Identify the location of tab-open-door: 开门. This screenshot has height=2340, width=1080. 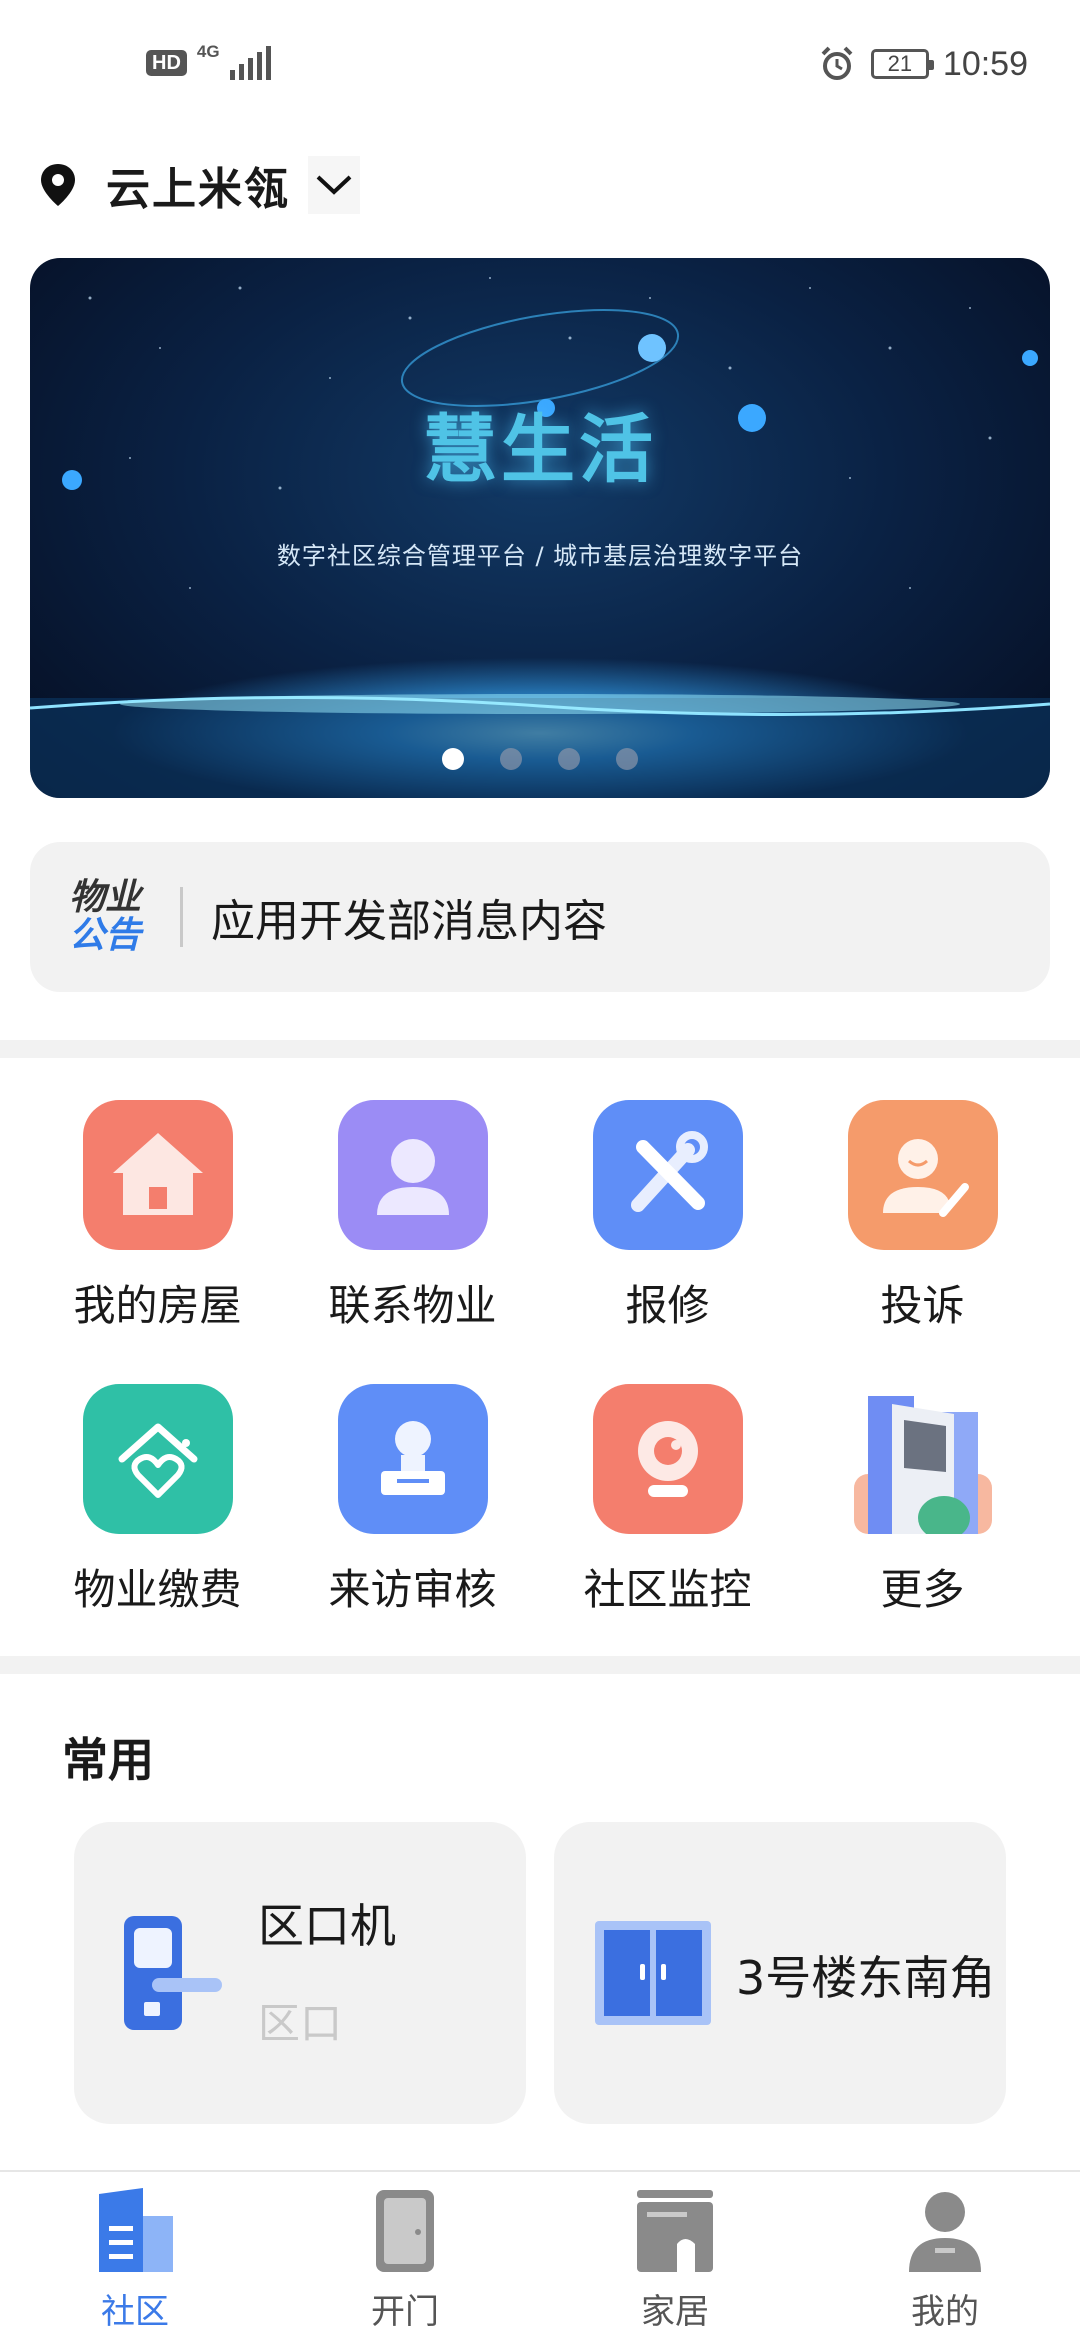
(405, 2261).